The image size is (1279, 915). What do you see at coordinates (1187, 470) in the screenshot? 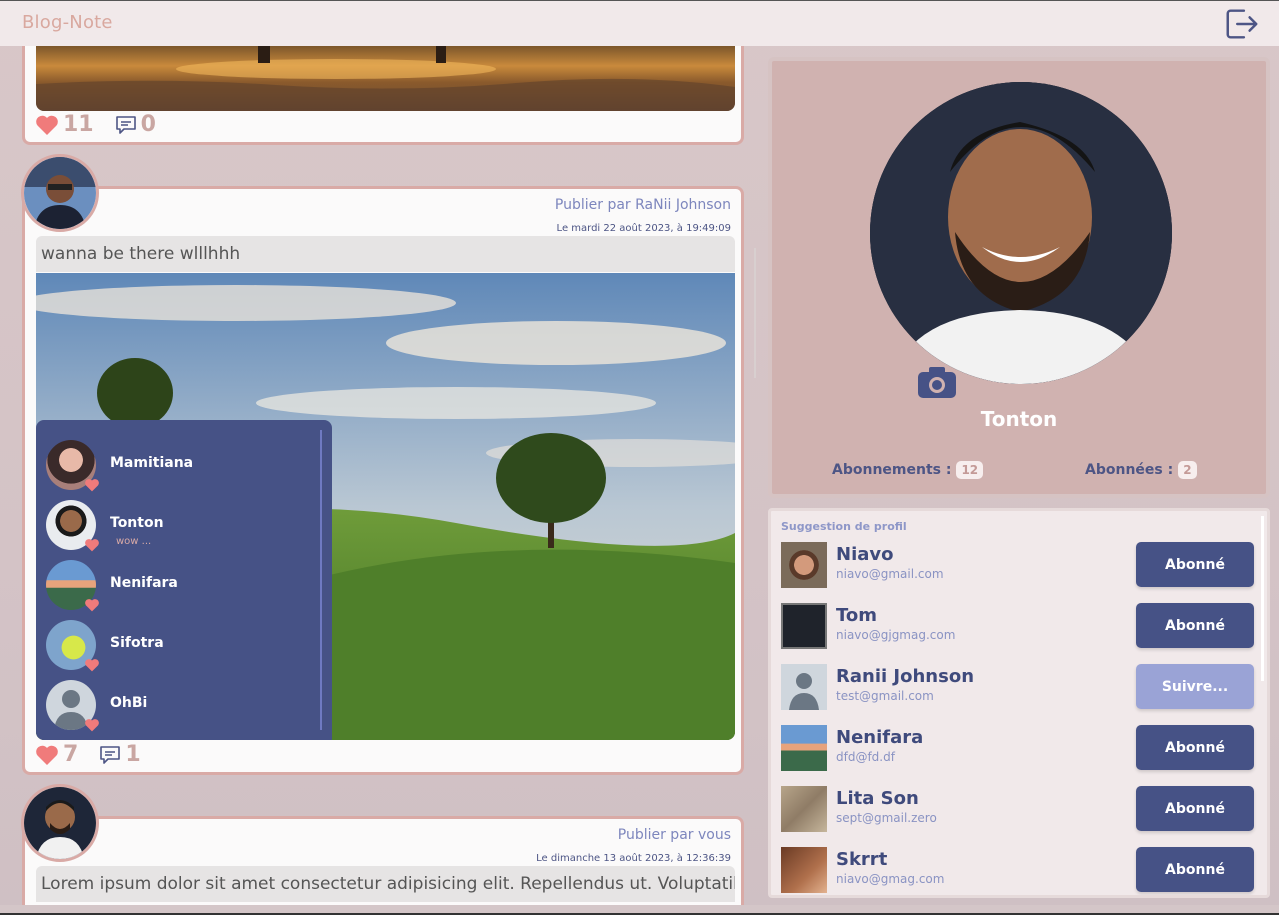
I see `followers-count: 2` at bounding box center [1187, 470].